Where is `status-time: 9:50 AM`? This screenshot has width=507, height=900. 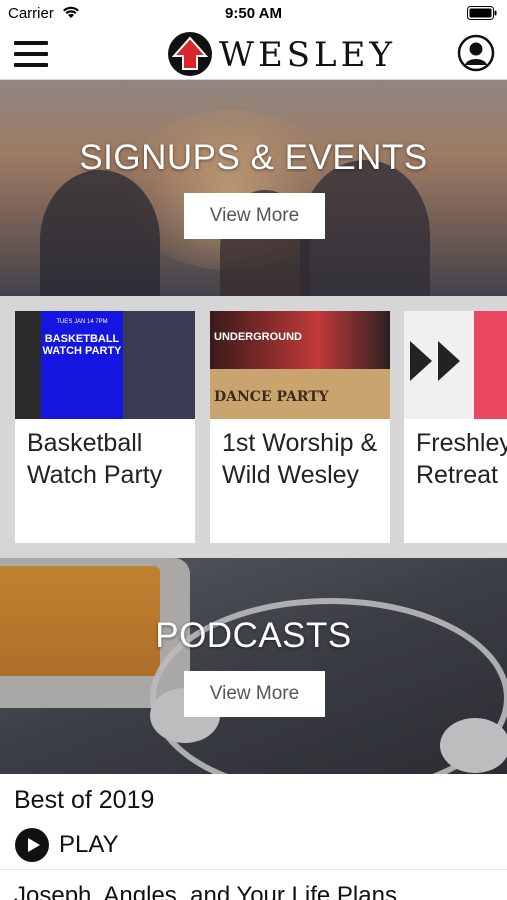 status-time: 9:50 AM is located at coordinates (253, 13).